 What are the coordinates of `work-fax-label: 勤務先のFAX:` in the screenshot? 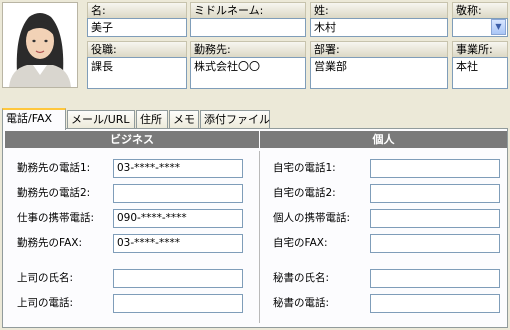 It's located at (49, 243).